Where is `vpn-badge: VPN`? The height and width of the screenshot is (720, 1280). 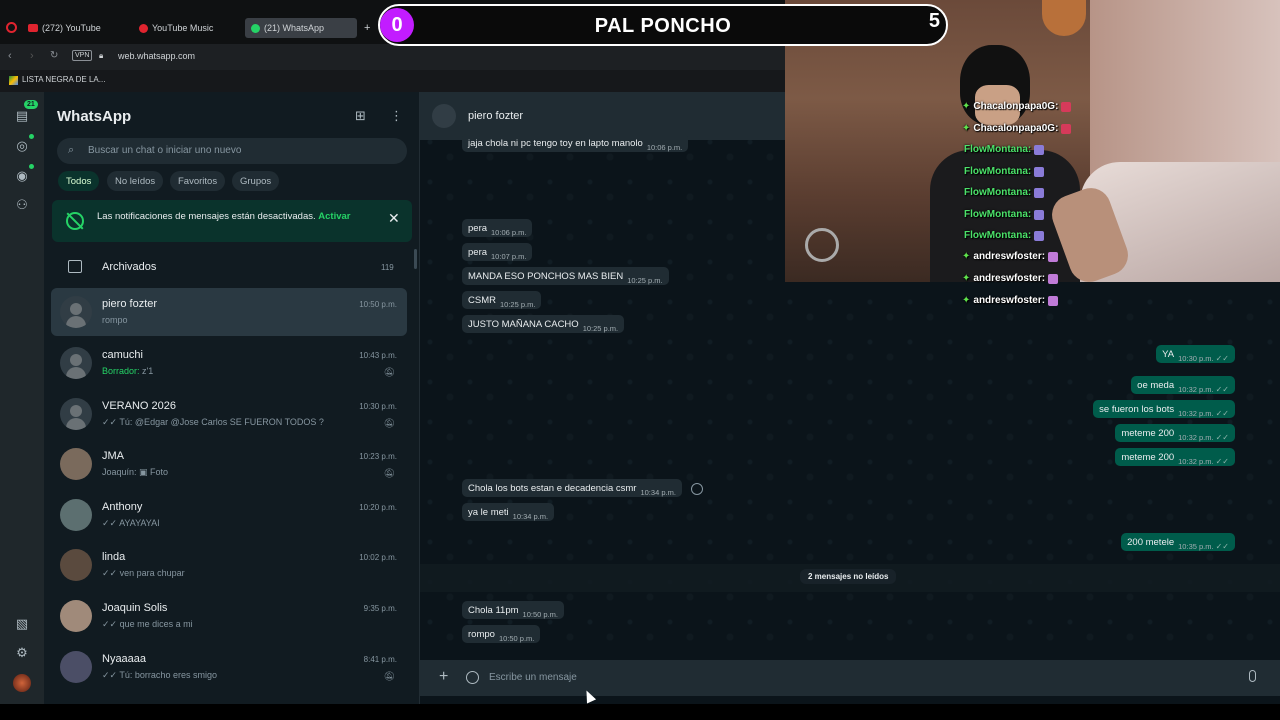 vpn-badge: VPN is located at coordinates (82, 55).